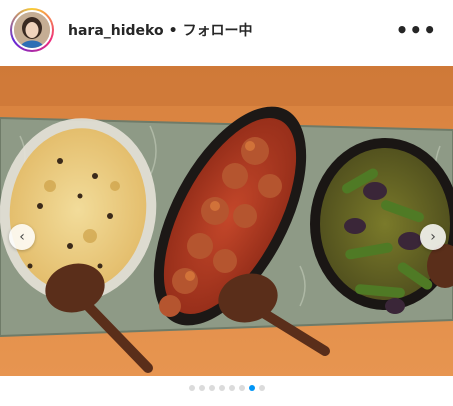 The image size is (453, 406). What do you see at coordinates (218, 31) in the screenshot?
I see `following-button: フォロー中` at bounding box center [218, 31].